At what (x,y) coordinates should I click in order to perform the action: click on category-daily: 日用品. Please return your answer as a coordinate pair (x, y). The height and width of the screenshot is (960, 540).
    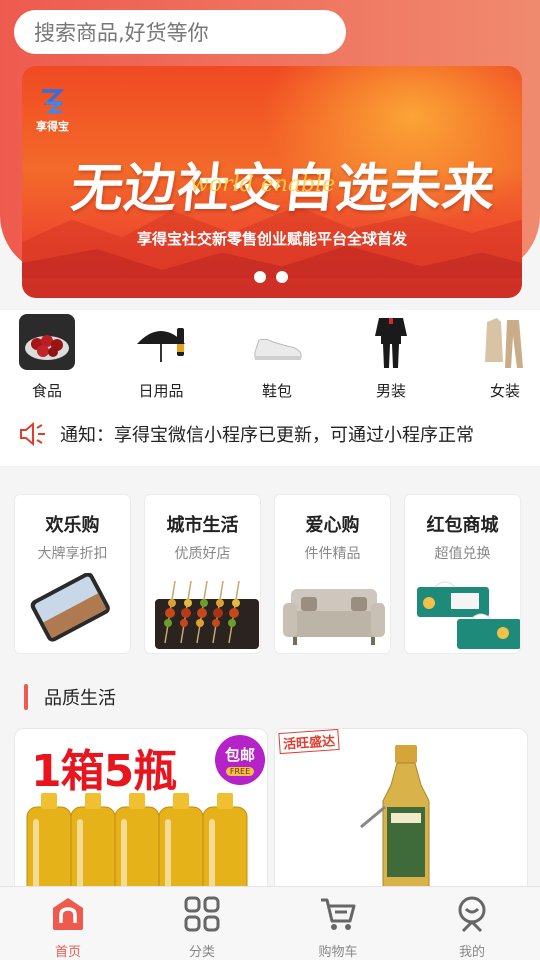
    Looking at the image, I should click on (161, 357).